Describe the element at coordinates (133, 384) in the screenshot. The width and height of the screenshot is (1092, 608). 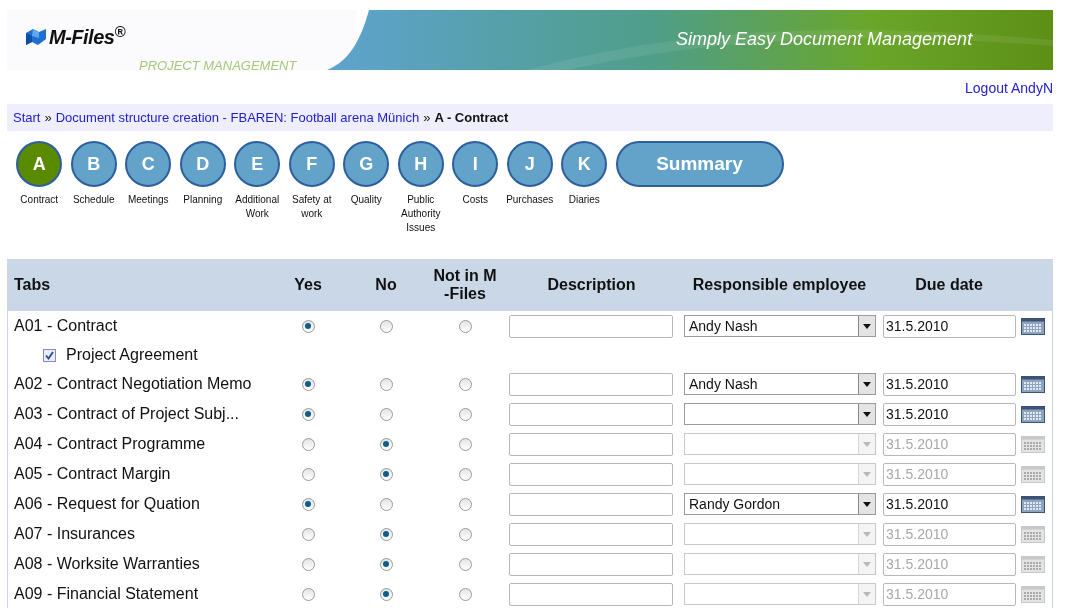
I see `row-label: A02 - Contract Negotiation Memo` at that location.